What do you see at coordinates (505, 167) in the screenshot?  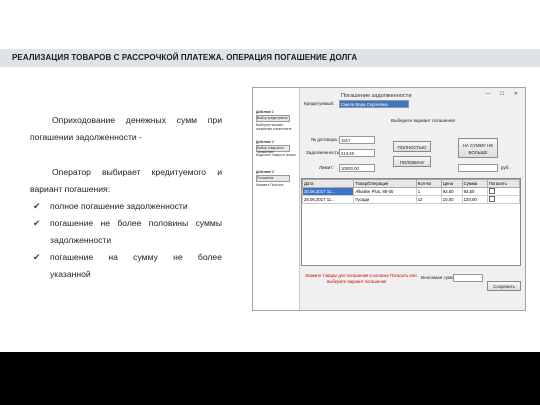 I see `currency-label: руб.` at bounding box center [505, 167].